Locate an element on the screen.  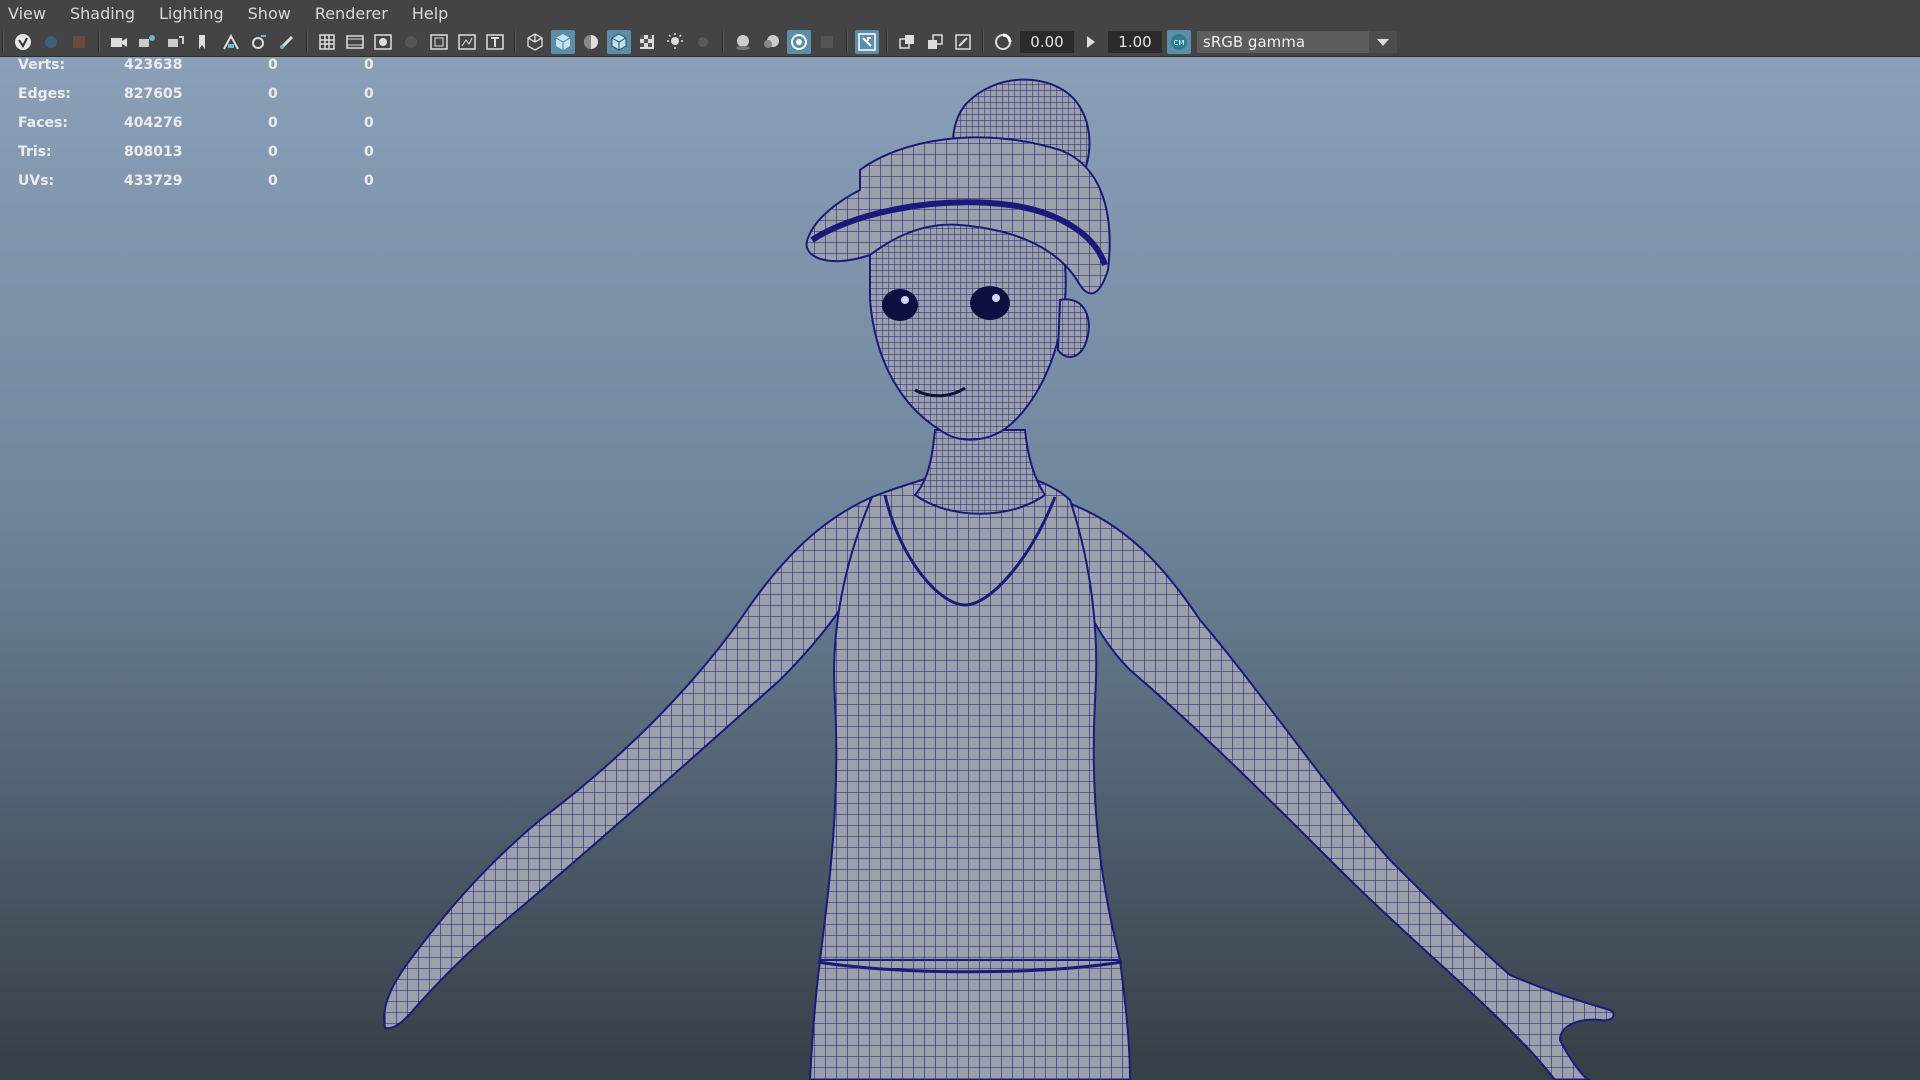
menu-bar: View Shading Lighting Show Renderer Help is located at coordinates (960, 14).